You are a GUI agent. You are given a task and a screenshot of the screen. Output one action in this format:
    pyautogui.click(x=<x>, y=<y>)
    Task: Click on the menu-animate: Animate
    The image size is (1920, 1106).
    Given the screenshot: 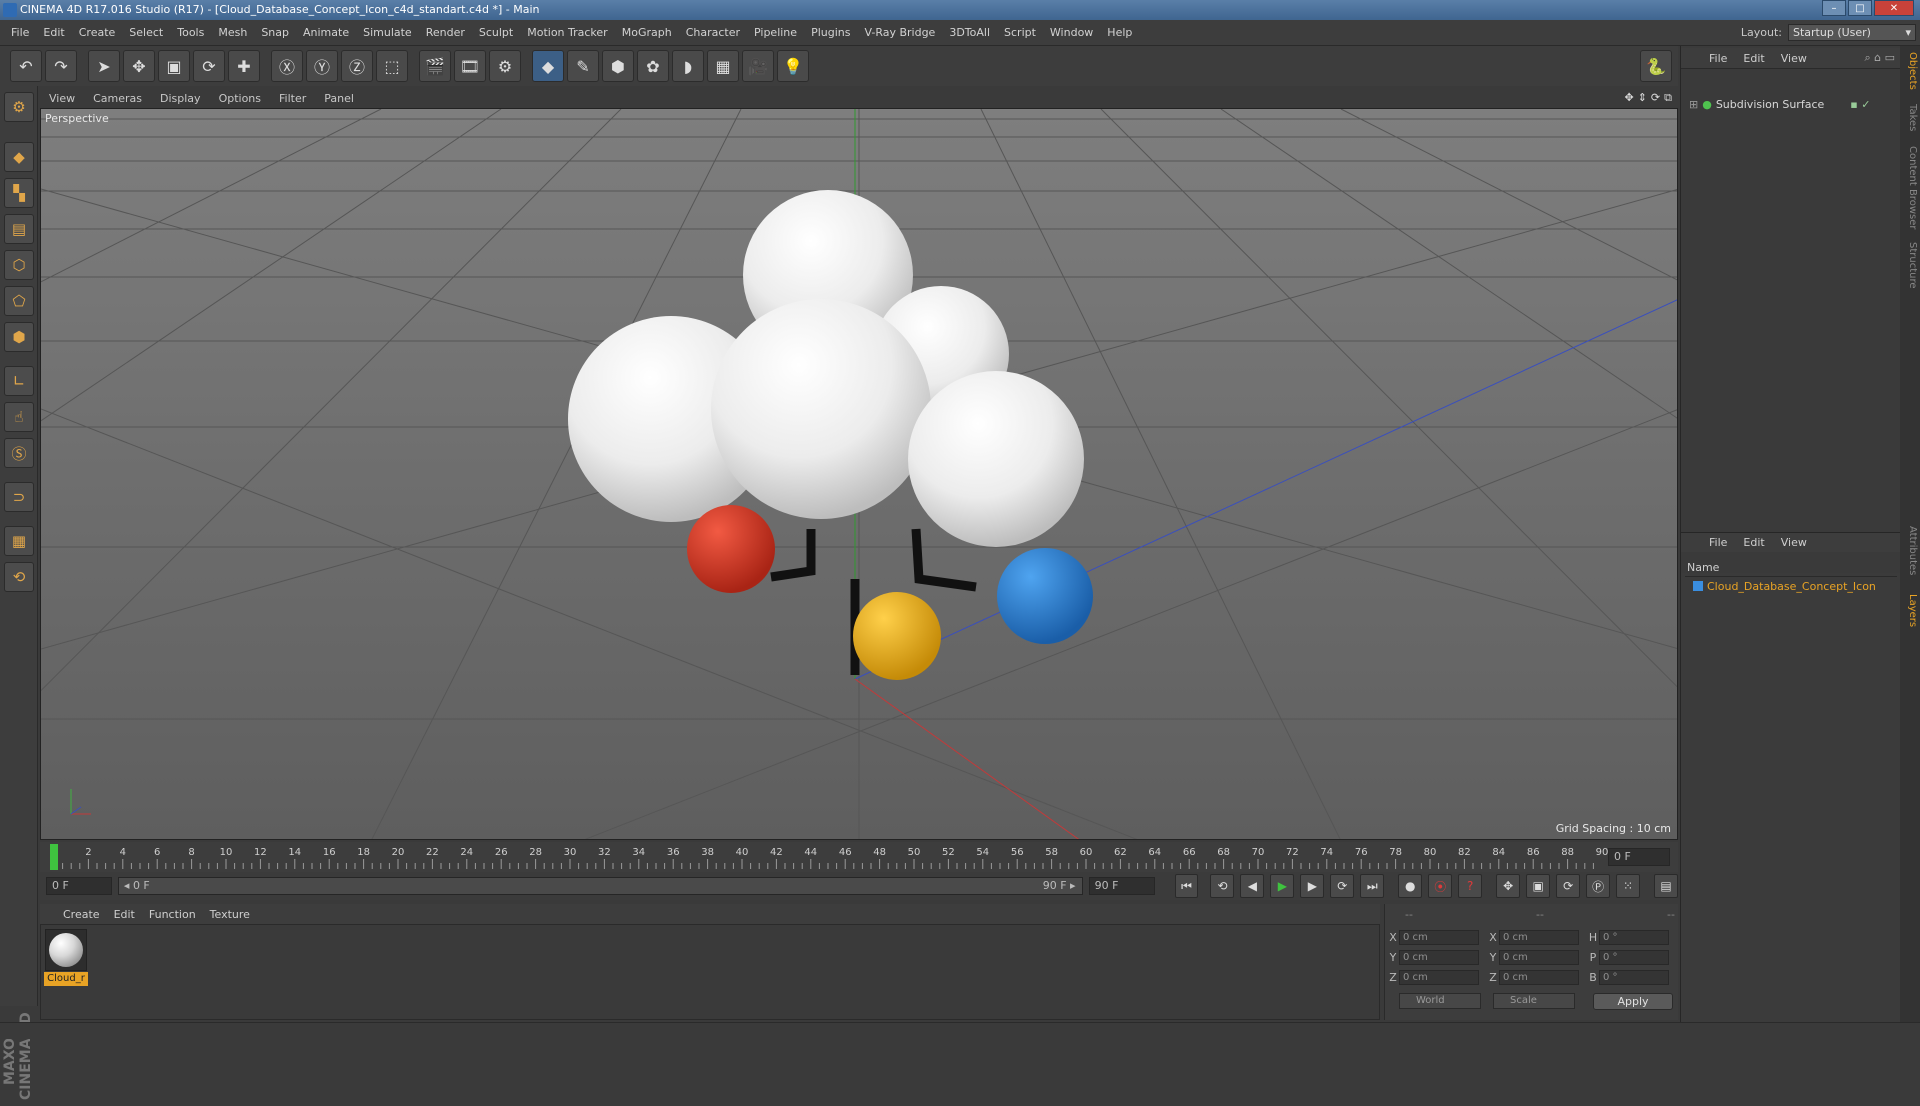 What is the action you would take?
    pyautogui.click(x=326, y=32)
    